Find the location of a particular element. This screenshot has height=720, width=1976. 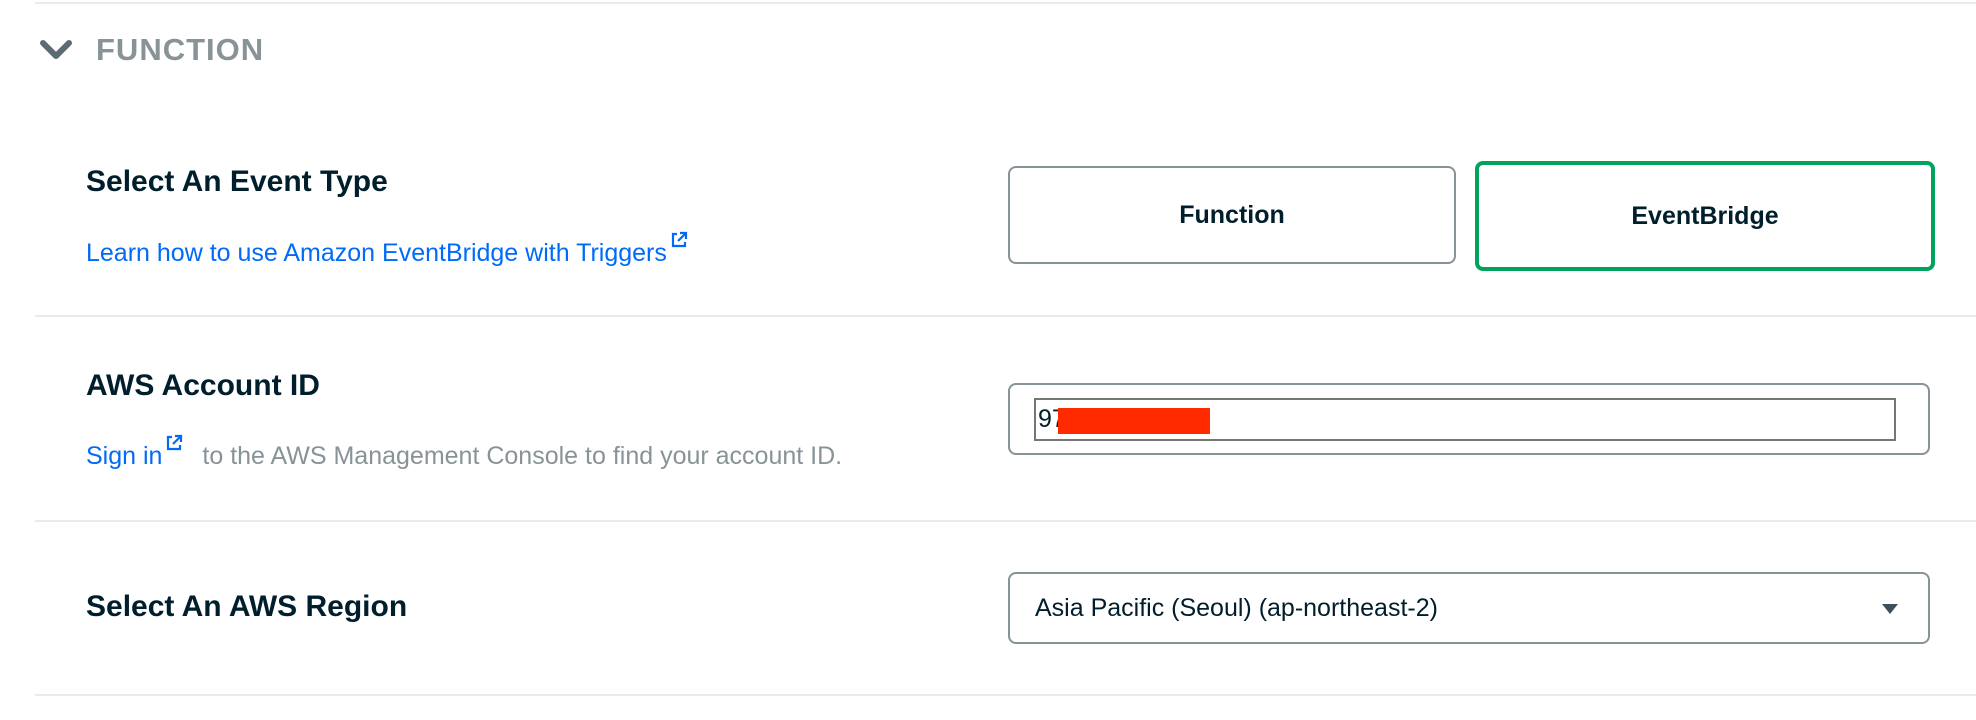

section-header-function: FUNCTION is located at coordinates (151, 50).